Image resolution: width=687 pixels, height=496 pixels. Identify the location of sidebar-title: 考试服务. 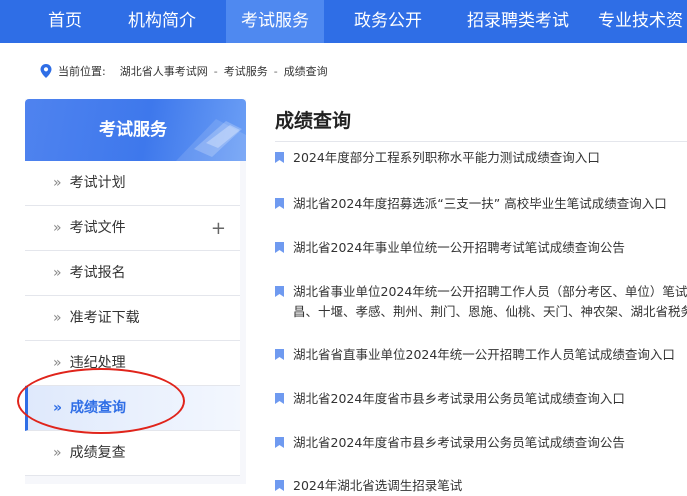
(133, 130).